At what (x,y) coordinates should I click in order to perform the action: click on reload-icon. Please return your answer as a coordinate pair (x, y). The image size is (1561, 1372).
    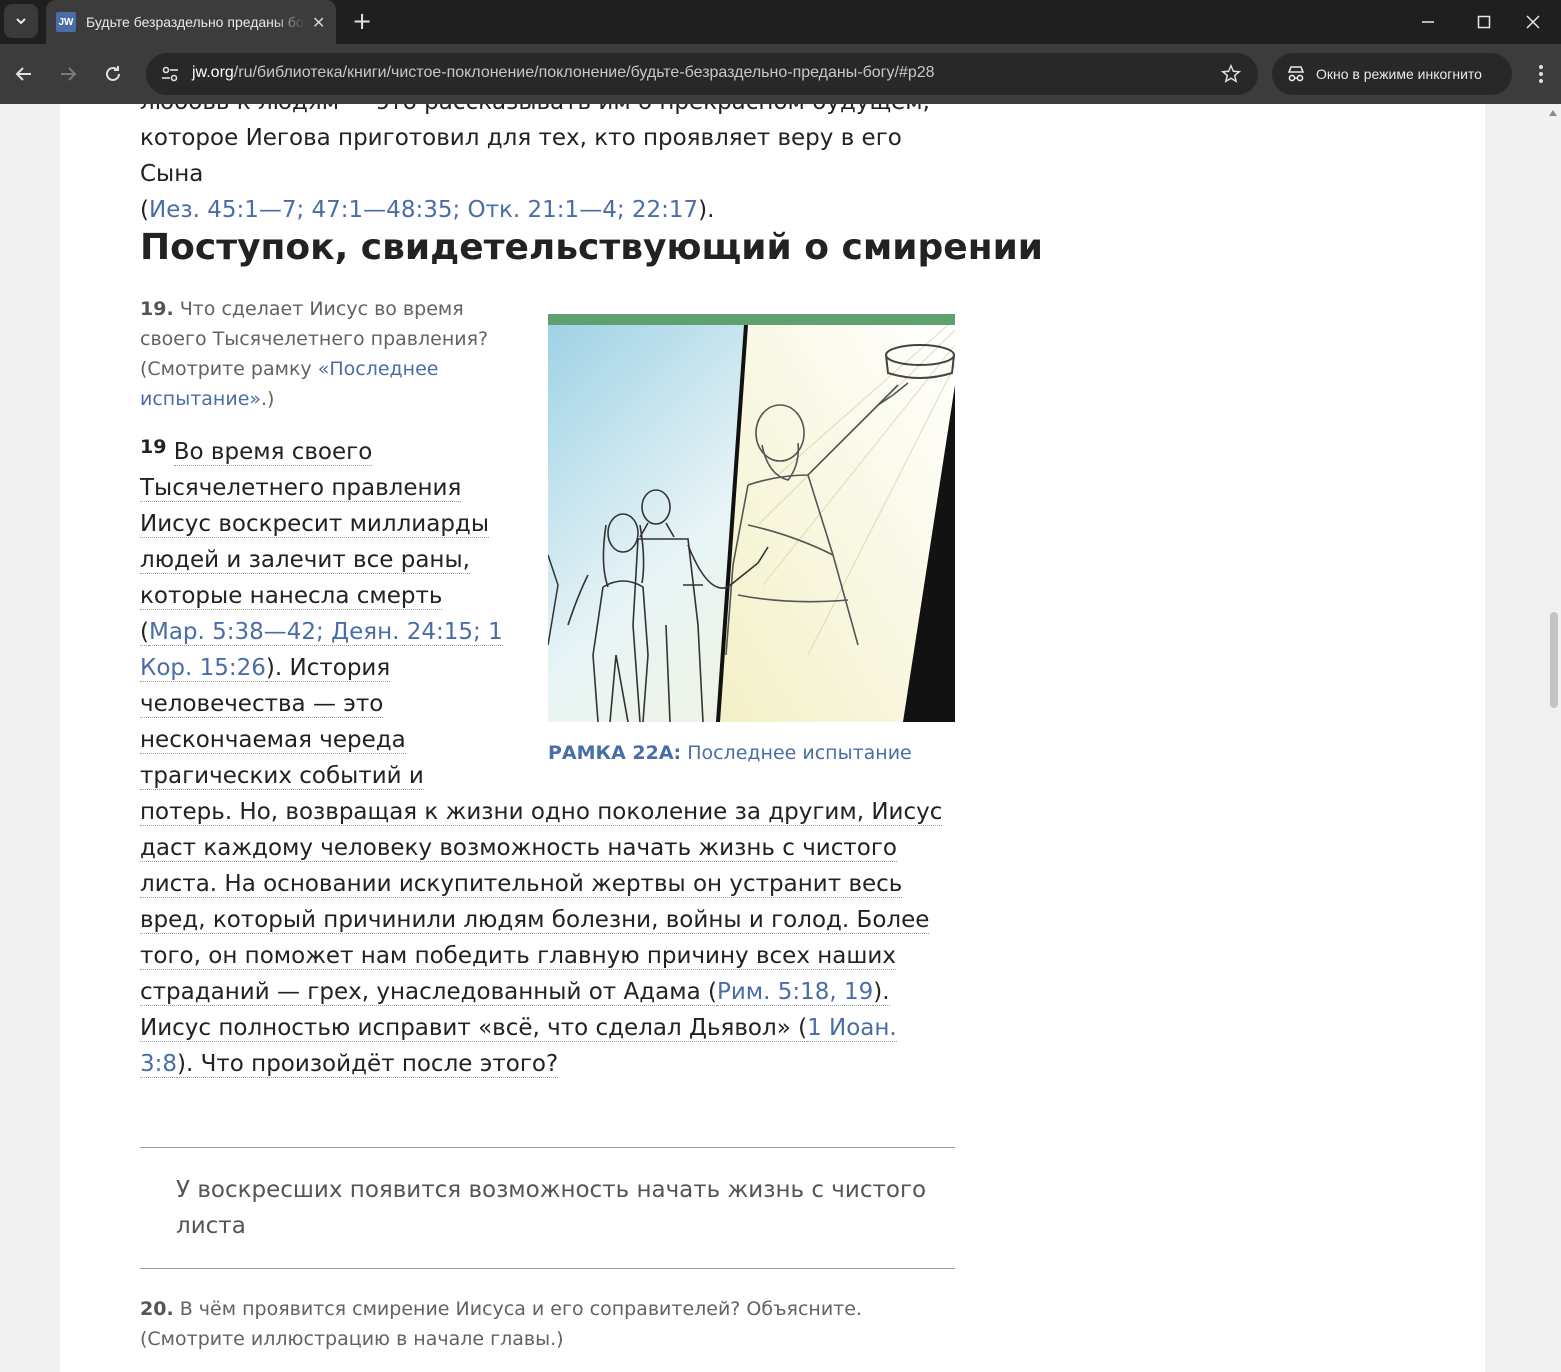
    Looking at the image, I should click on (113, 73).